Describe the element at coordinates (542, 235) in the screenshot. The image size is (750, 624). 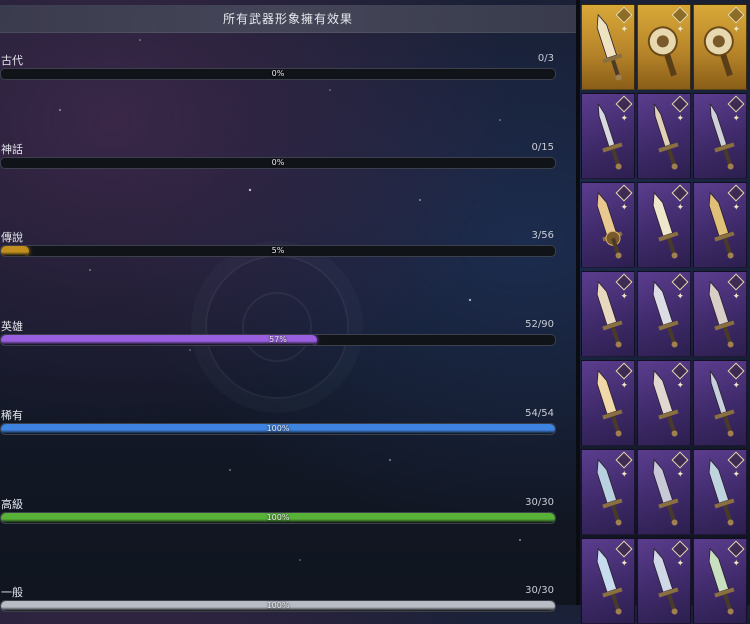
I see `owned-count: 3/56` at that location.